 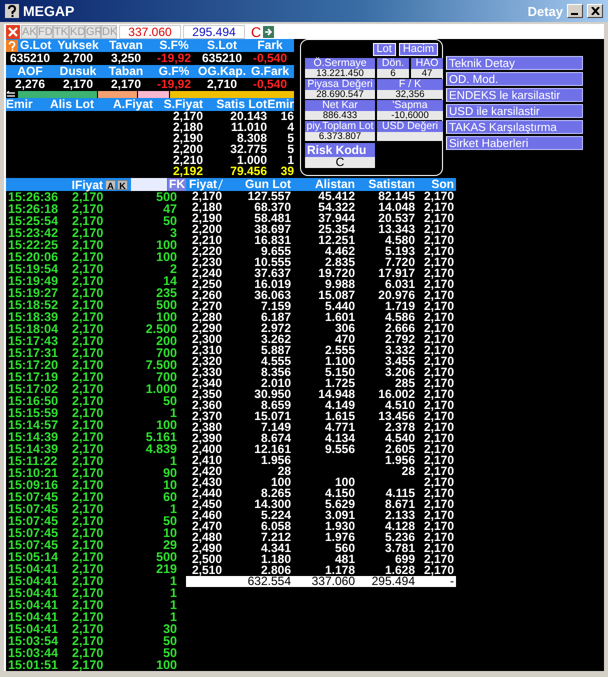 What do you see at coordinates (270, 84) in the screenshot?
I see `stat-value: -0,540` at bounding box center [270, 84].